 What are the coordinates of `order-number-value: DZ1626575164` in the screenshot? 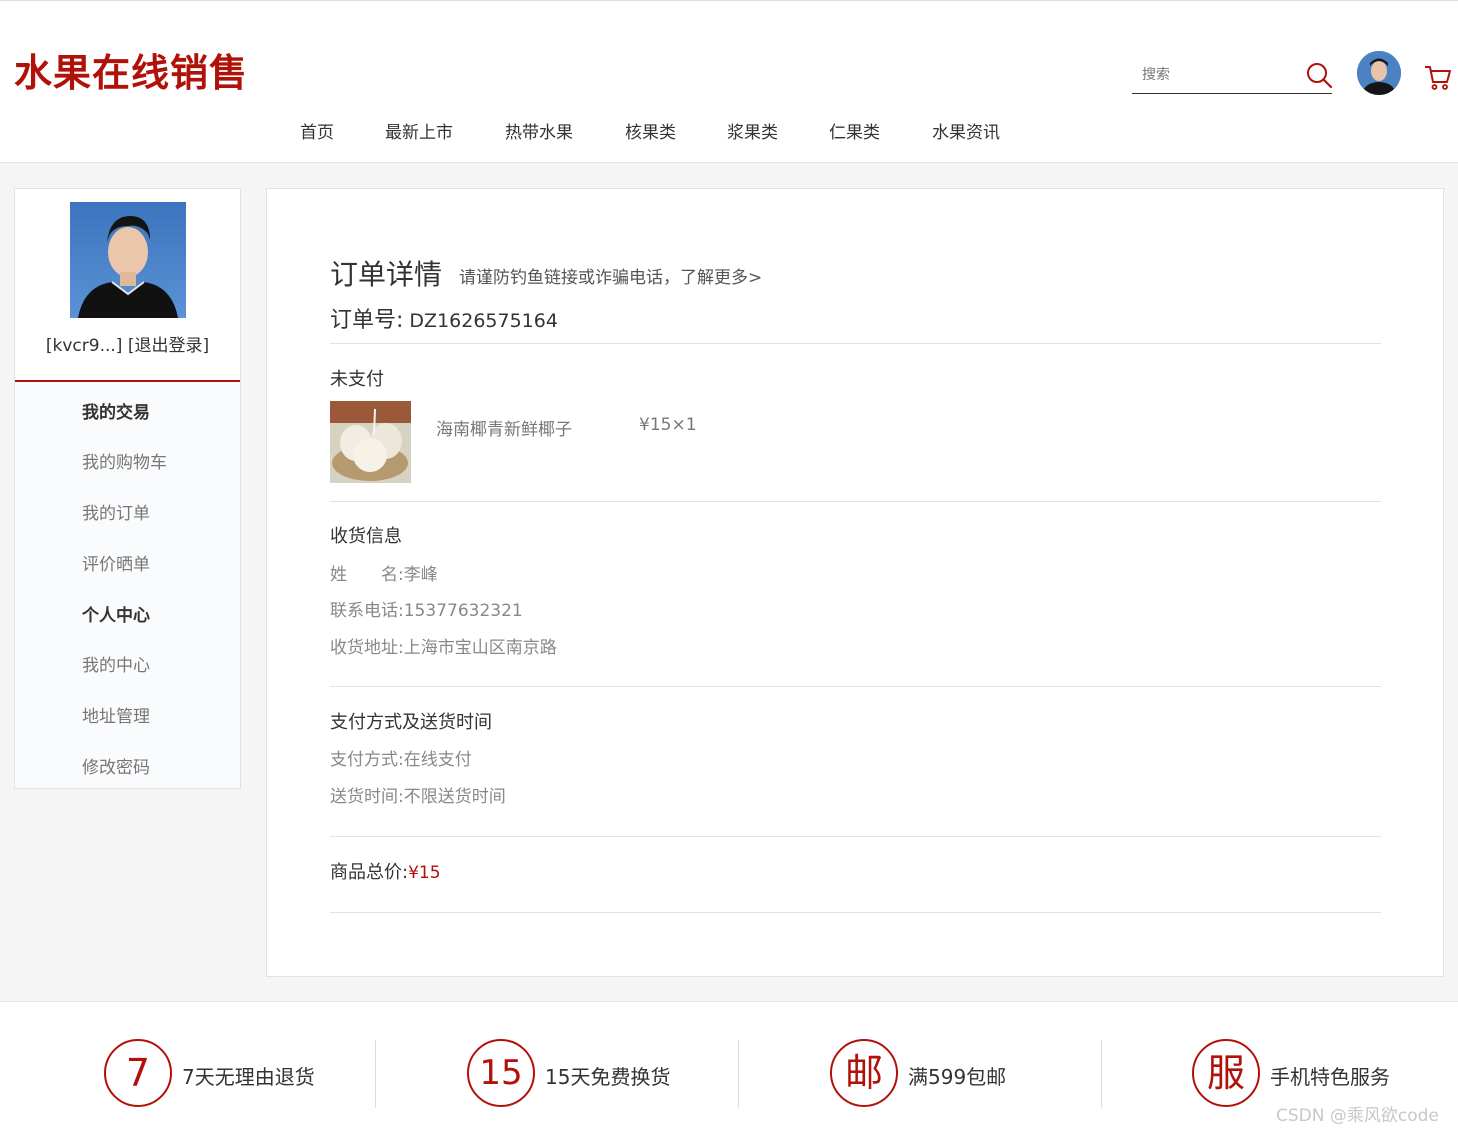 It's located at (483, 321).